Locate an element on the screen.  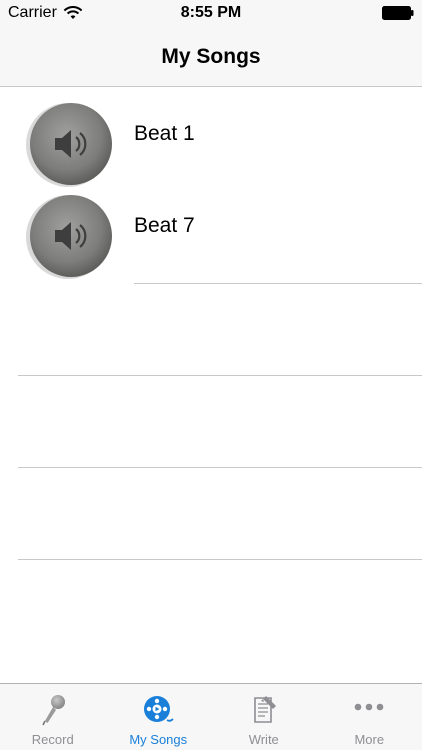
navigation-bar: My Songs is located at coordinates (211, 57).